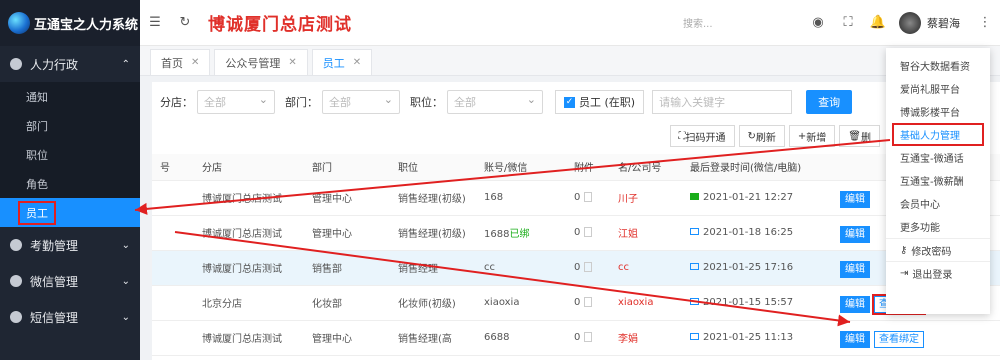 The width and height of the screenshot is (1000, 360). Describe the element at coordinates (70, 183) in the screenshot. I see `sidebar-item-role: 角色` at that location.